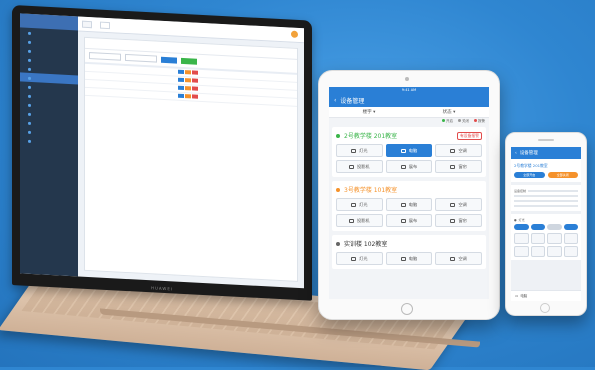 Image resolution: width=595 pixels, height=370 pixels. I want to click on room-card: 实训楼 102教室 灯光 电脑 空调, so click(409, 252).